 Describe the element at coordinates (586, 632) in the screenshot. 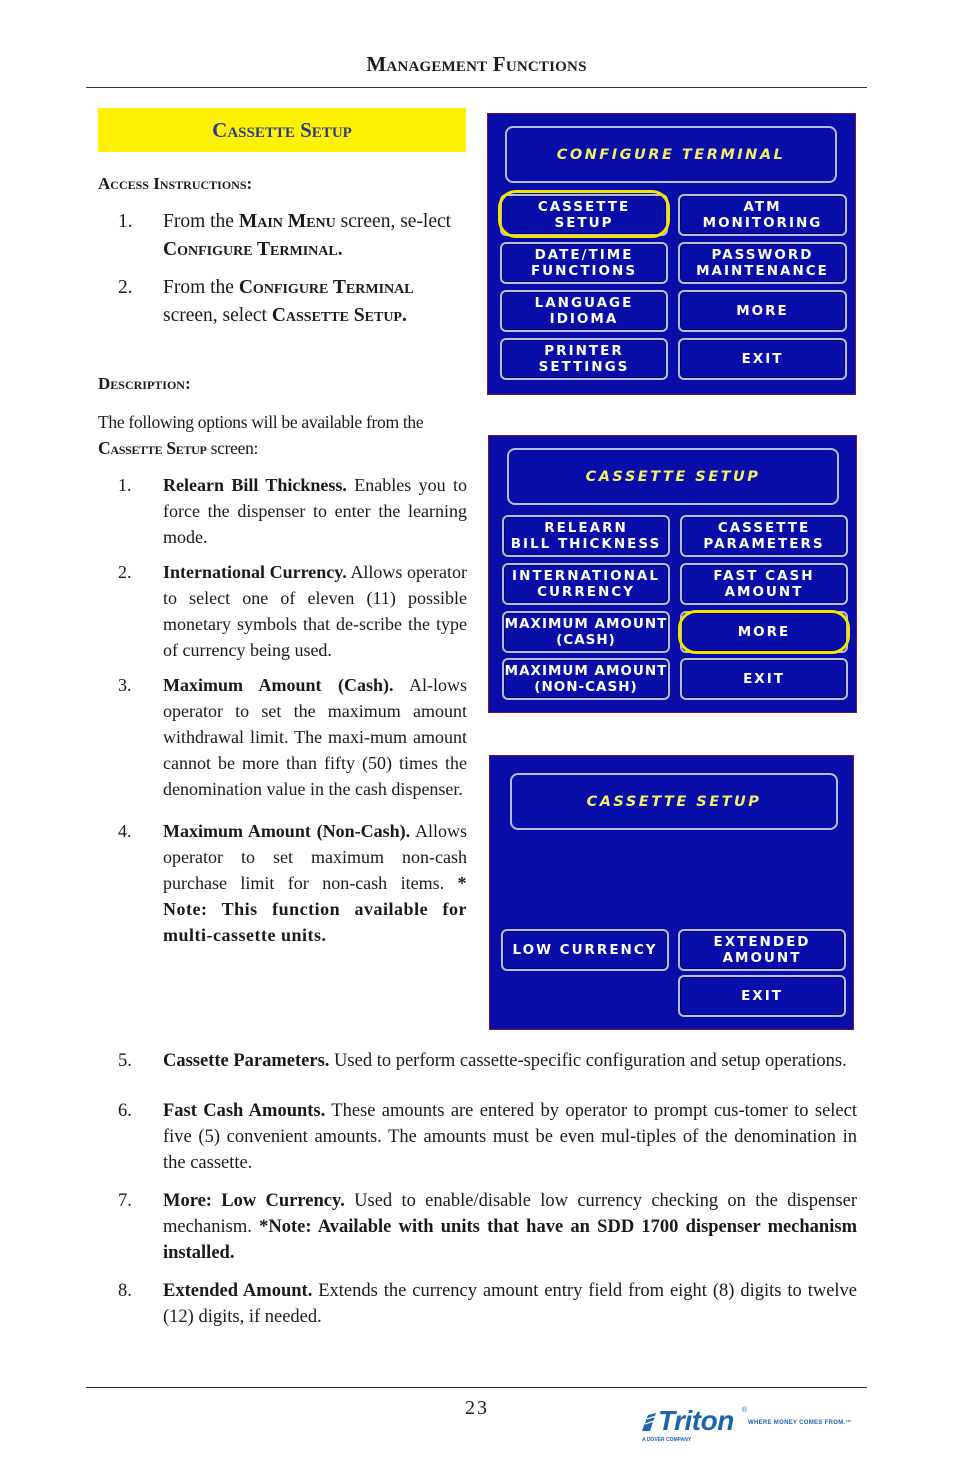

I see `maximum-amount-cash-button: MAXIMUM AMOUNT (CASH)` at that location.